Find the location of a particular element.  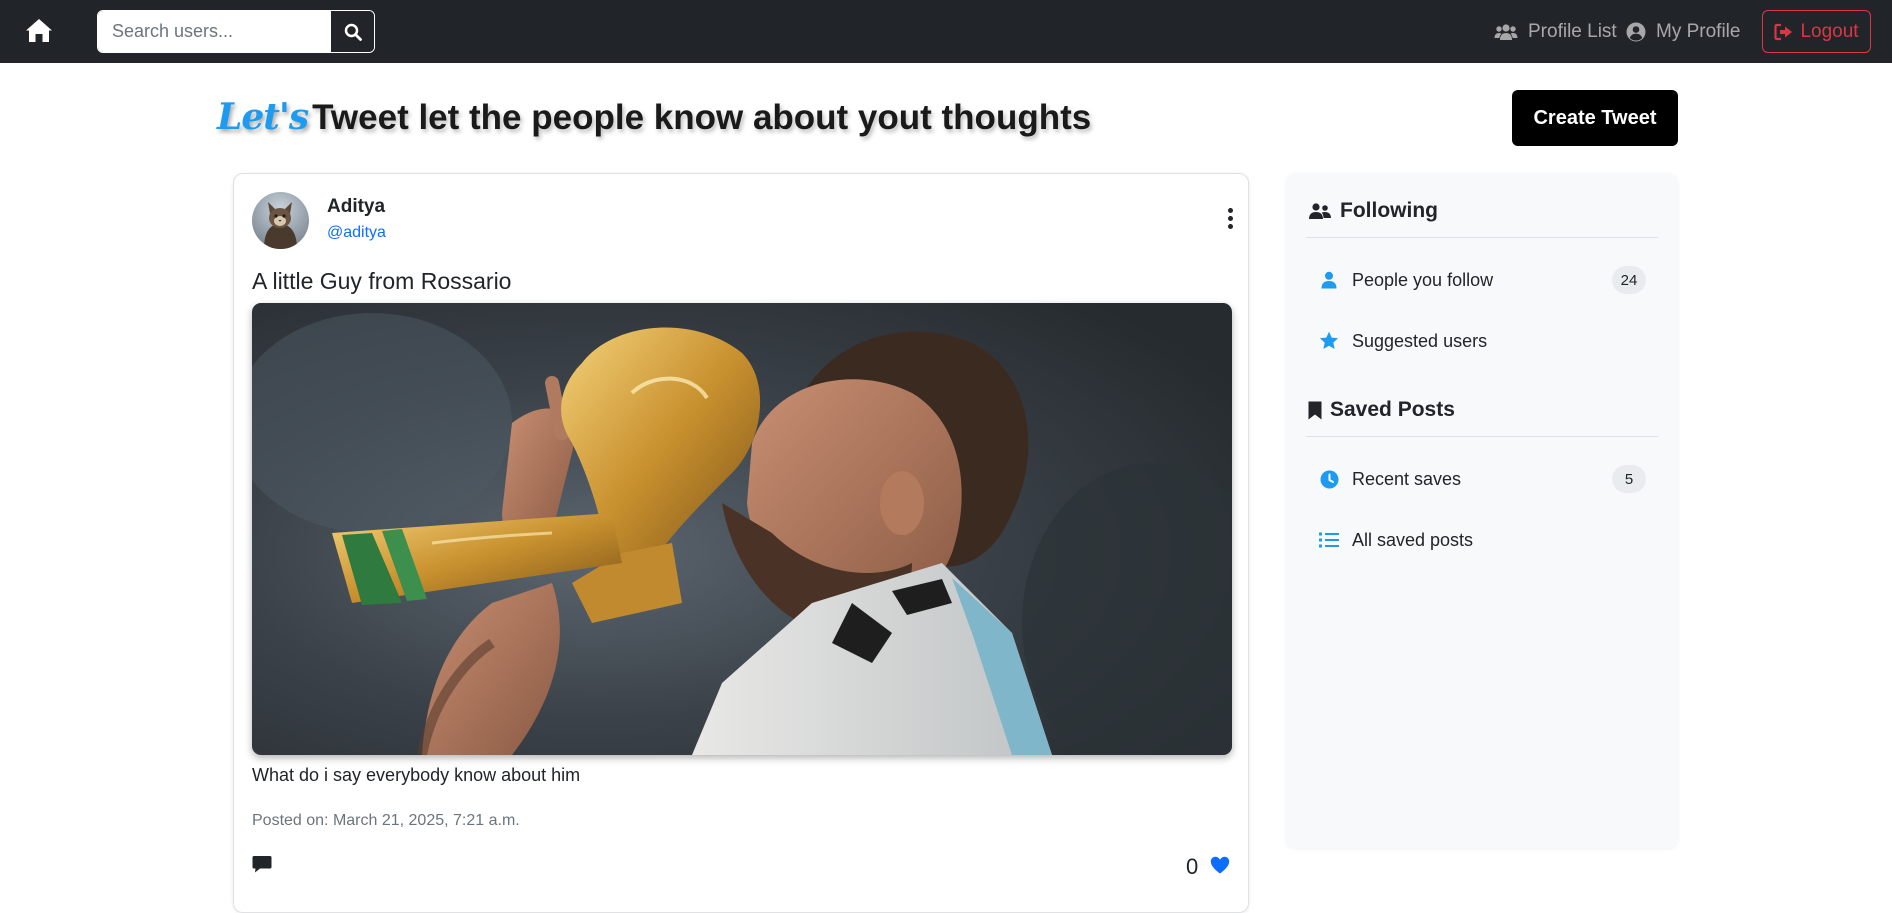

following-section-title: Following is located at coordinates (1373, 211).